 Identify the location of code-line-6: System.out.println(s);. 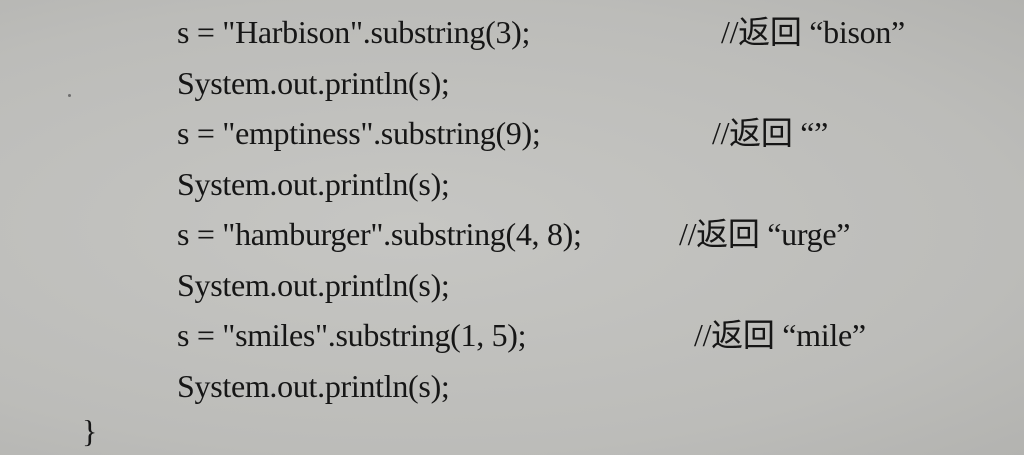
(313, 285).